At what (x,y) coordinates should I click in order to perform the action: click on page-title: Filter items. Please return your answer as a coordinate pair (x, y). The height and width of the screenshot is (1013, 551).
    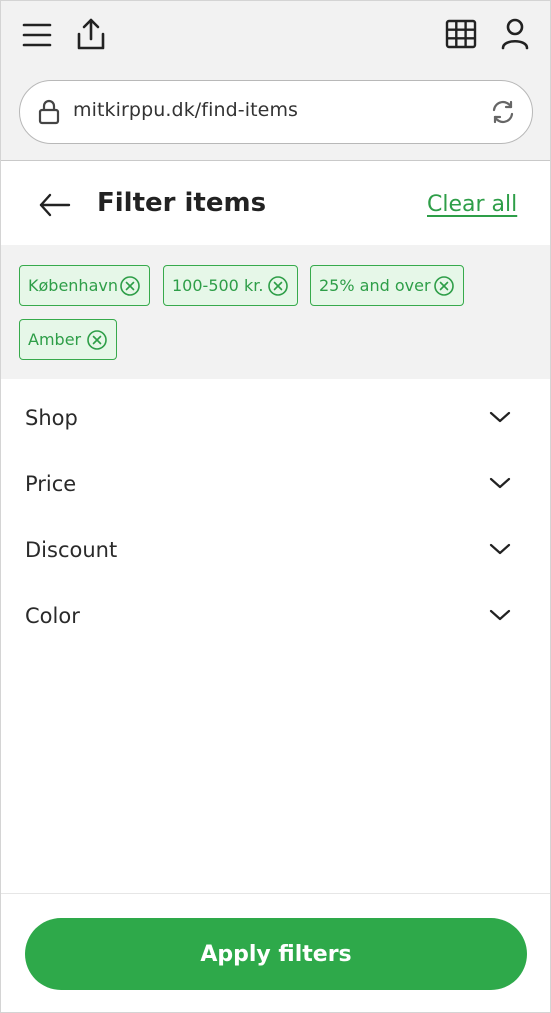
    Looking at the image, I should click on (182, 203).